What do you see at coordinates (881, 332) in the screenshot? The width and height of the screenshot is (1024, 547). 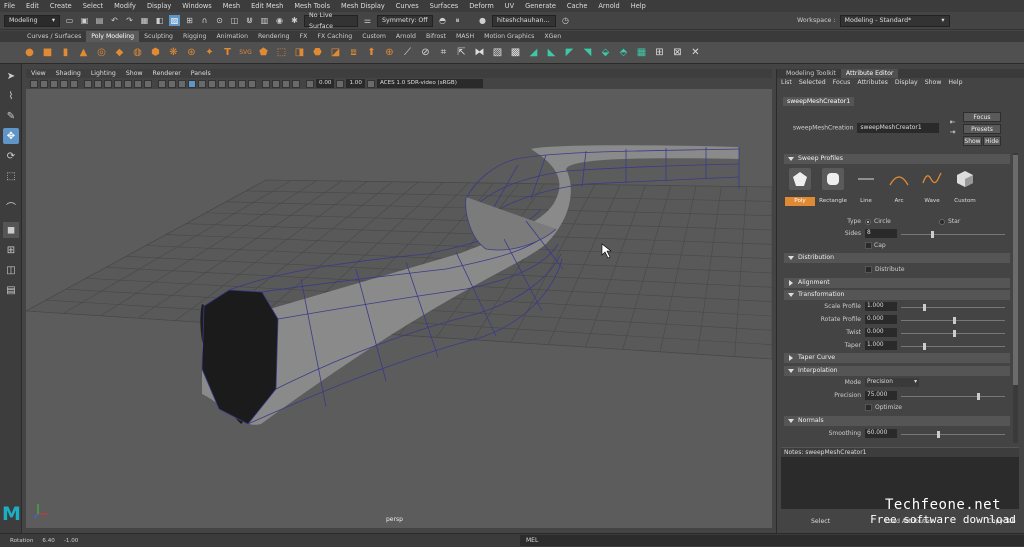 I see `twist-field: 0.000` at bounding box center [881, 332].